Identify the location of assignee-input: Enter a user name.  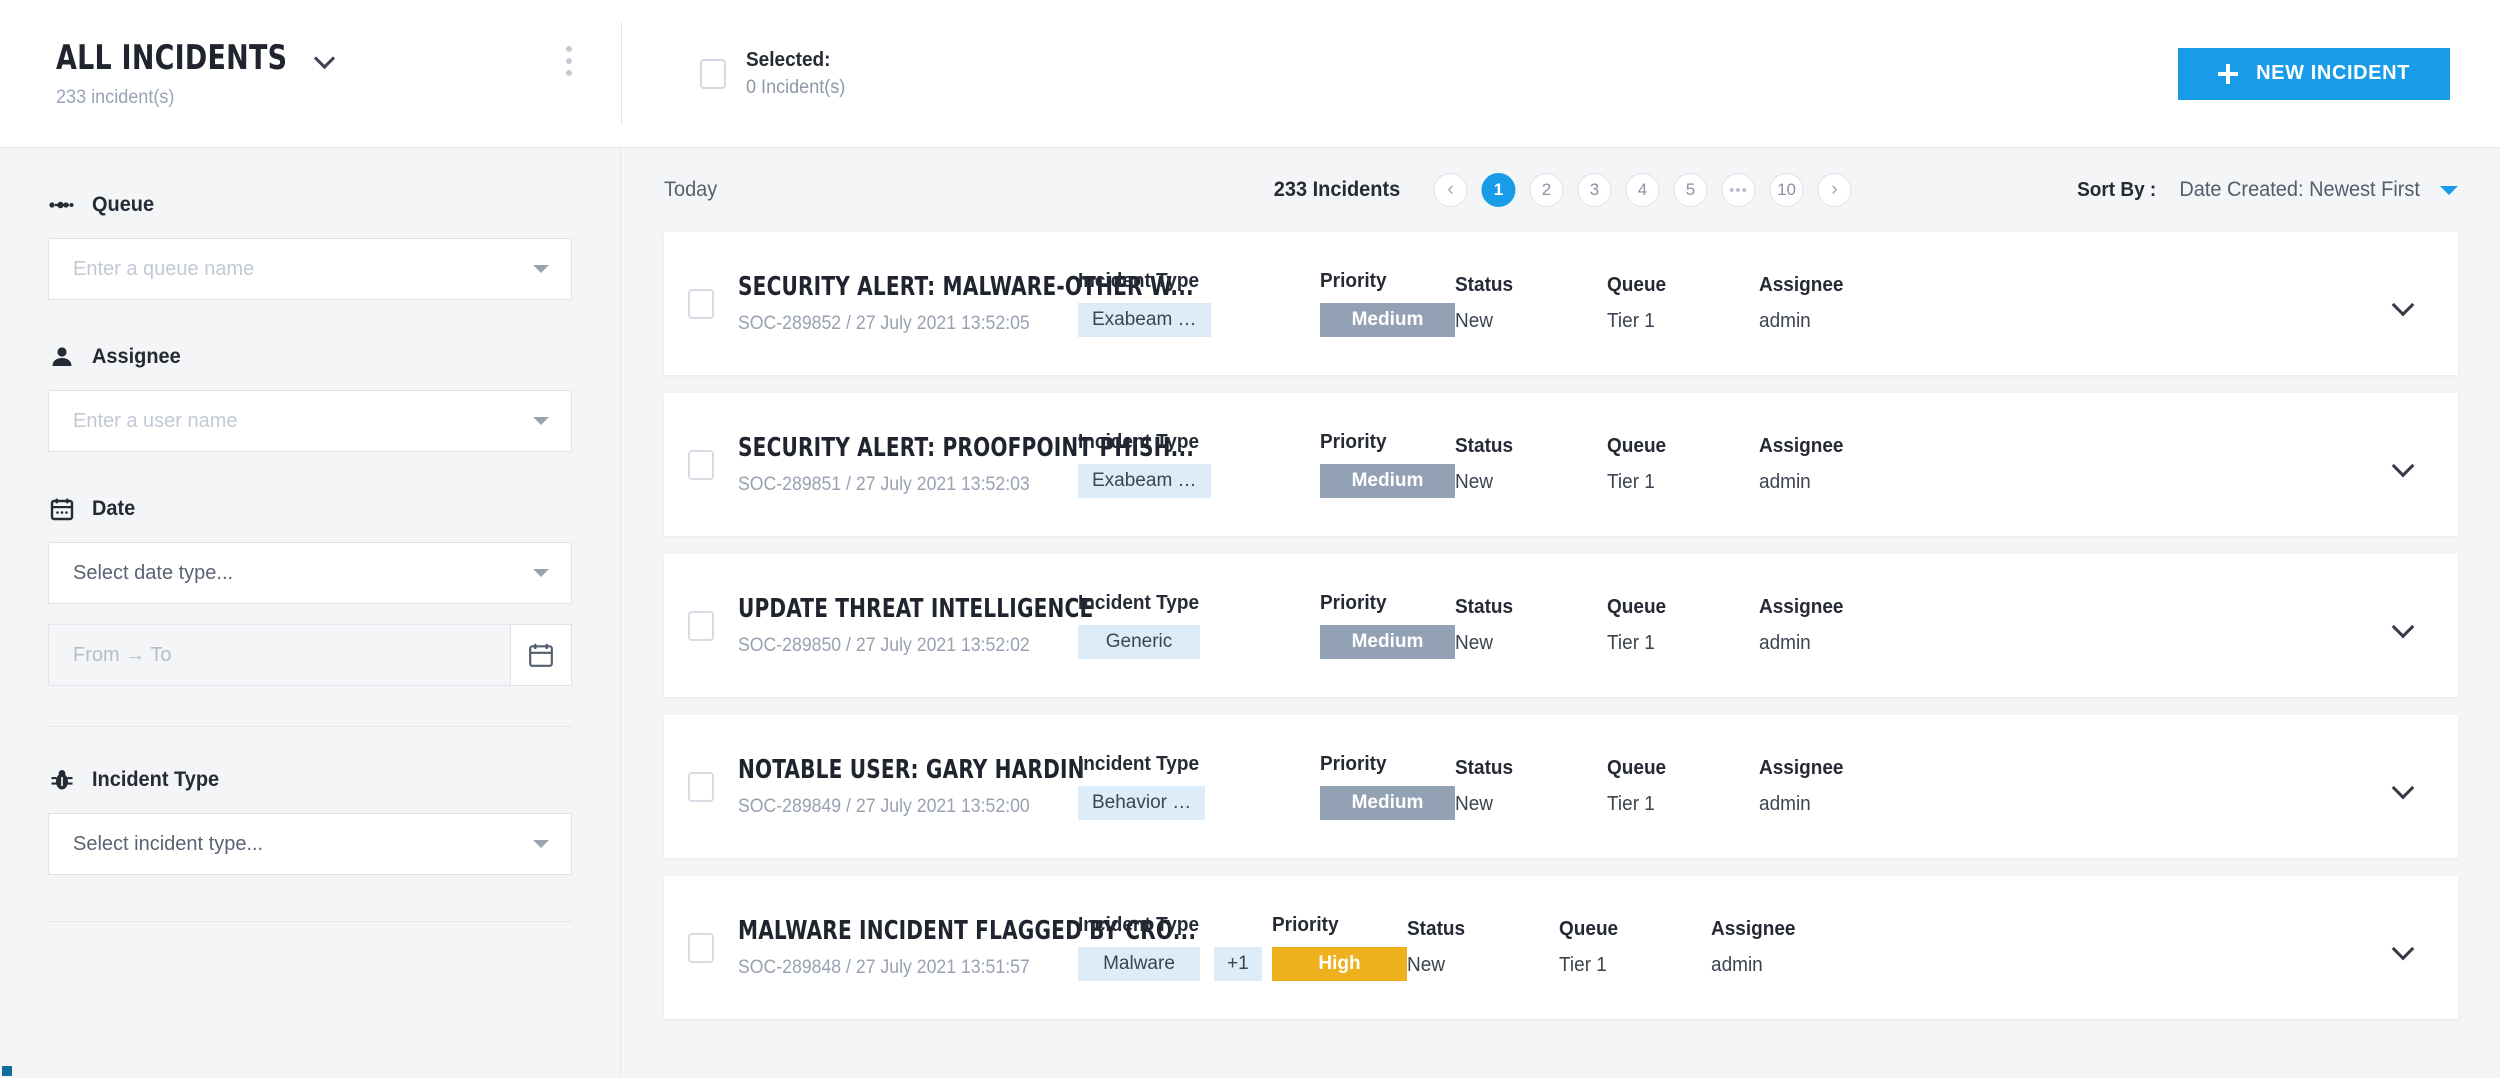
(310, 421).